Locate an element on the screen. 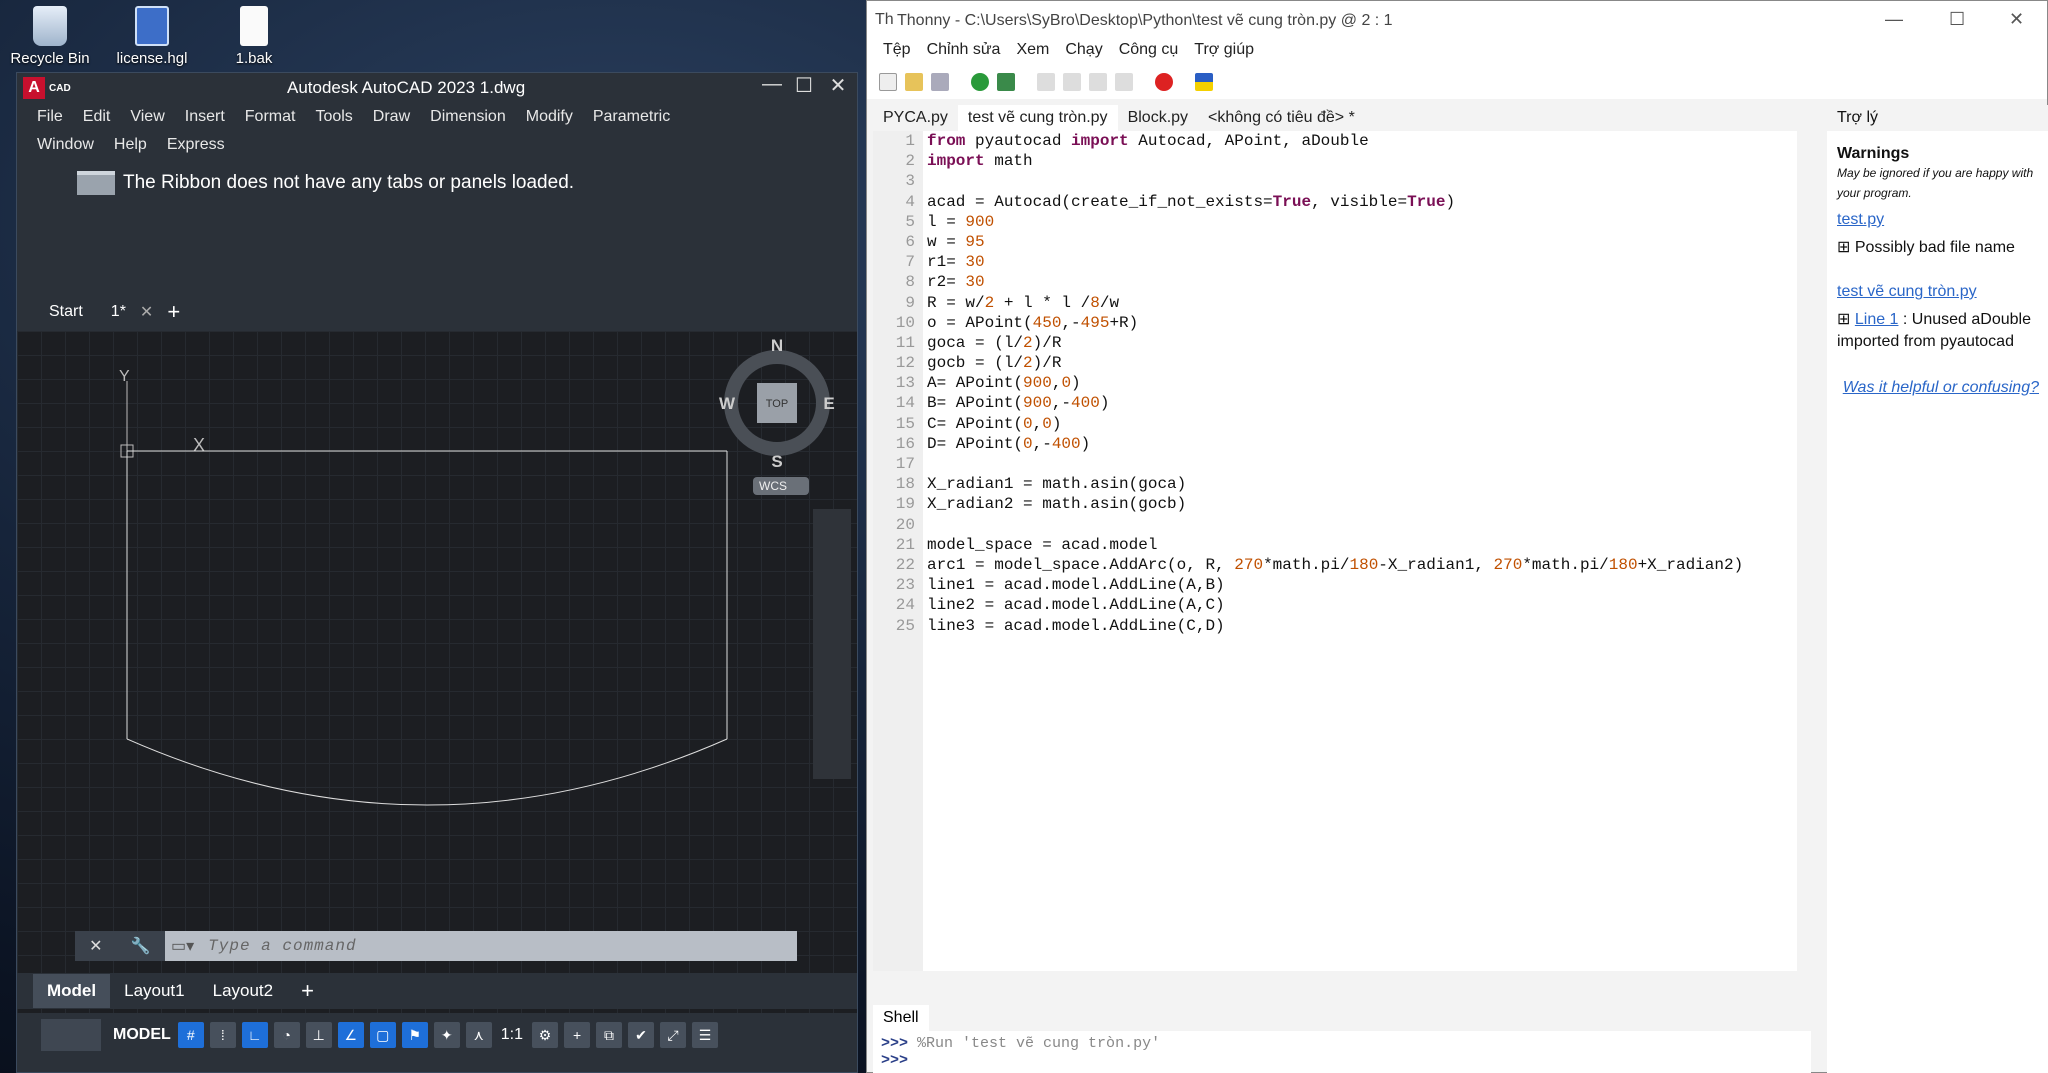 This screenshot has height=1073, width=2048. menu-help: Help is located at coordinates (130, 145).